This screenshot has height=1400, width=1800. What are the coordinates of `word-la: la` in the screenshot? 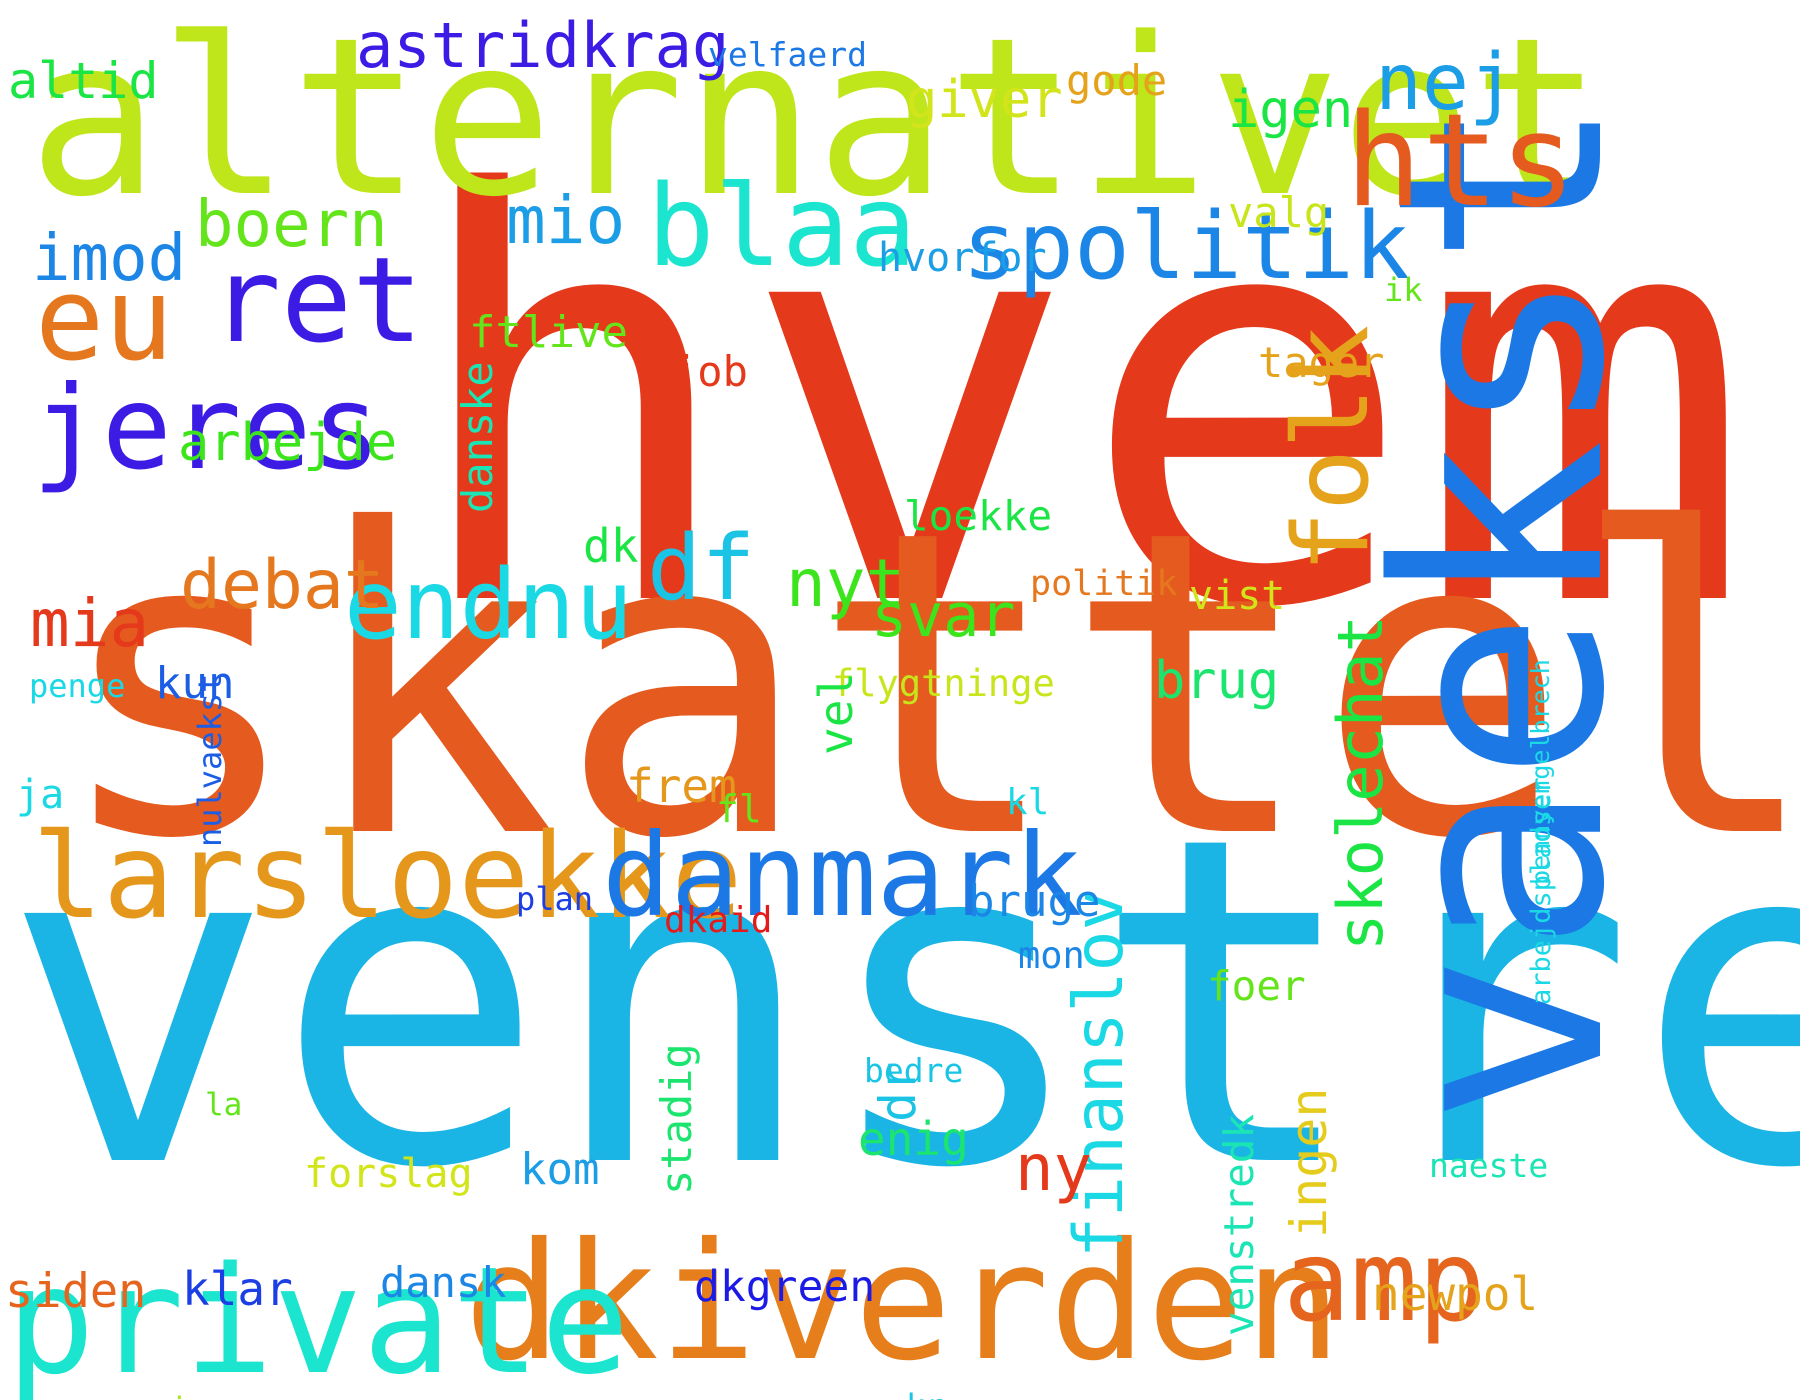 It's located at (224, 1105).